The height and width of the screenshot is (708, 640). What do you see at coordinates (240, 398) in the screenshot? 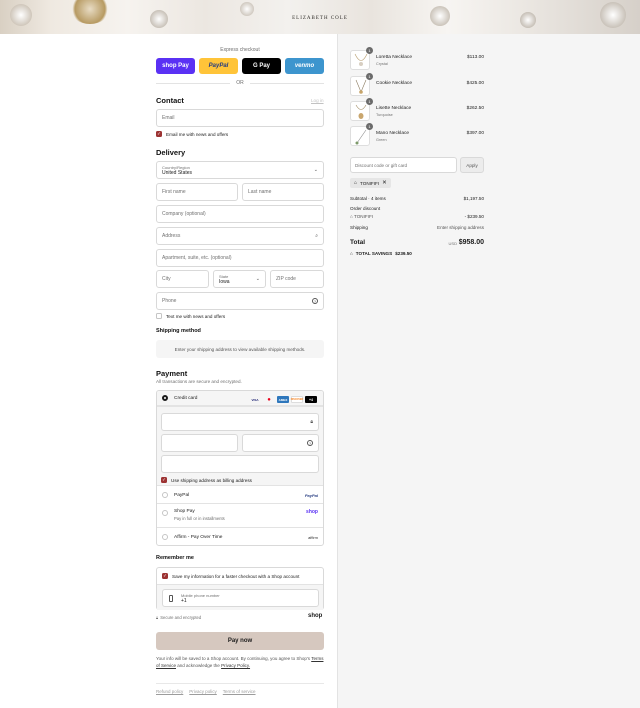
I see `credit-card-option: Credit card VISA ● AMEX DISCOVER +4` at bounding box center [240, 398].